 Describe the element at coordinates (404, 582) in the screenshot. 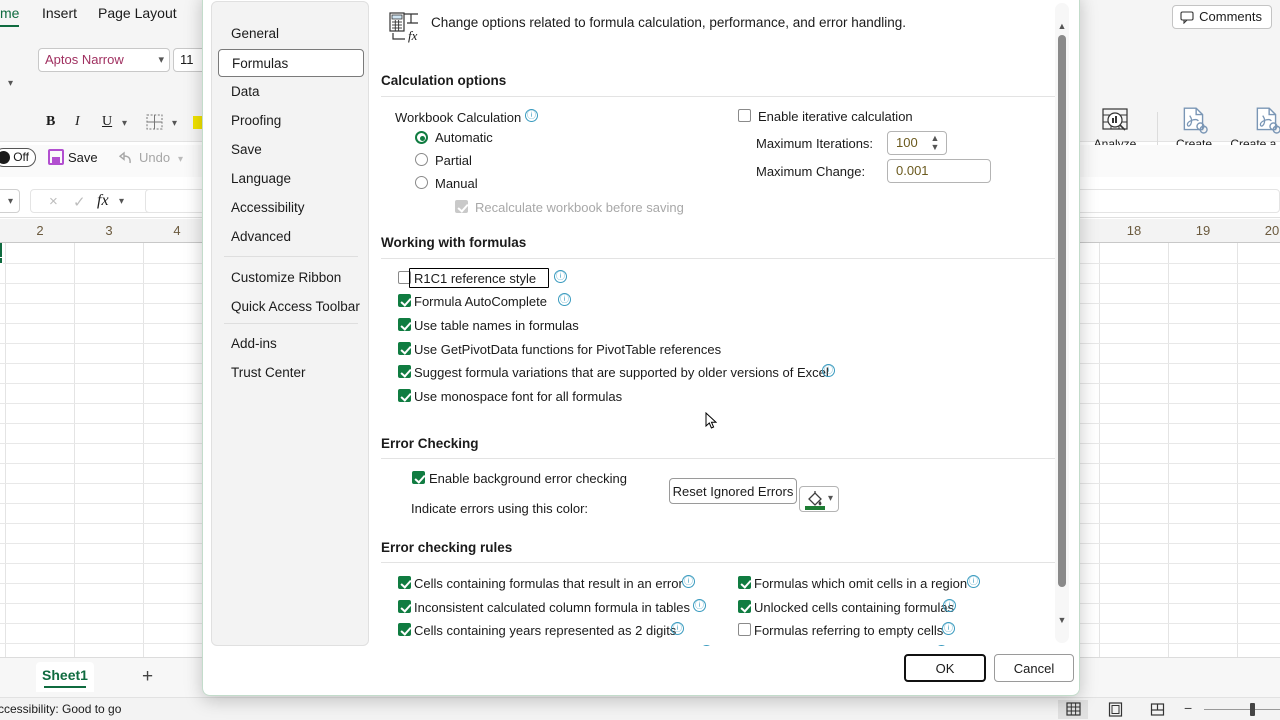

I see `checkbox-cells-formulas-error` at that location.